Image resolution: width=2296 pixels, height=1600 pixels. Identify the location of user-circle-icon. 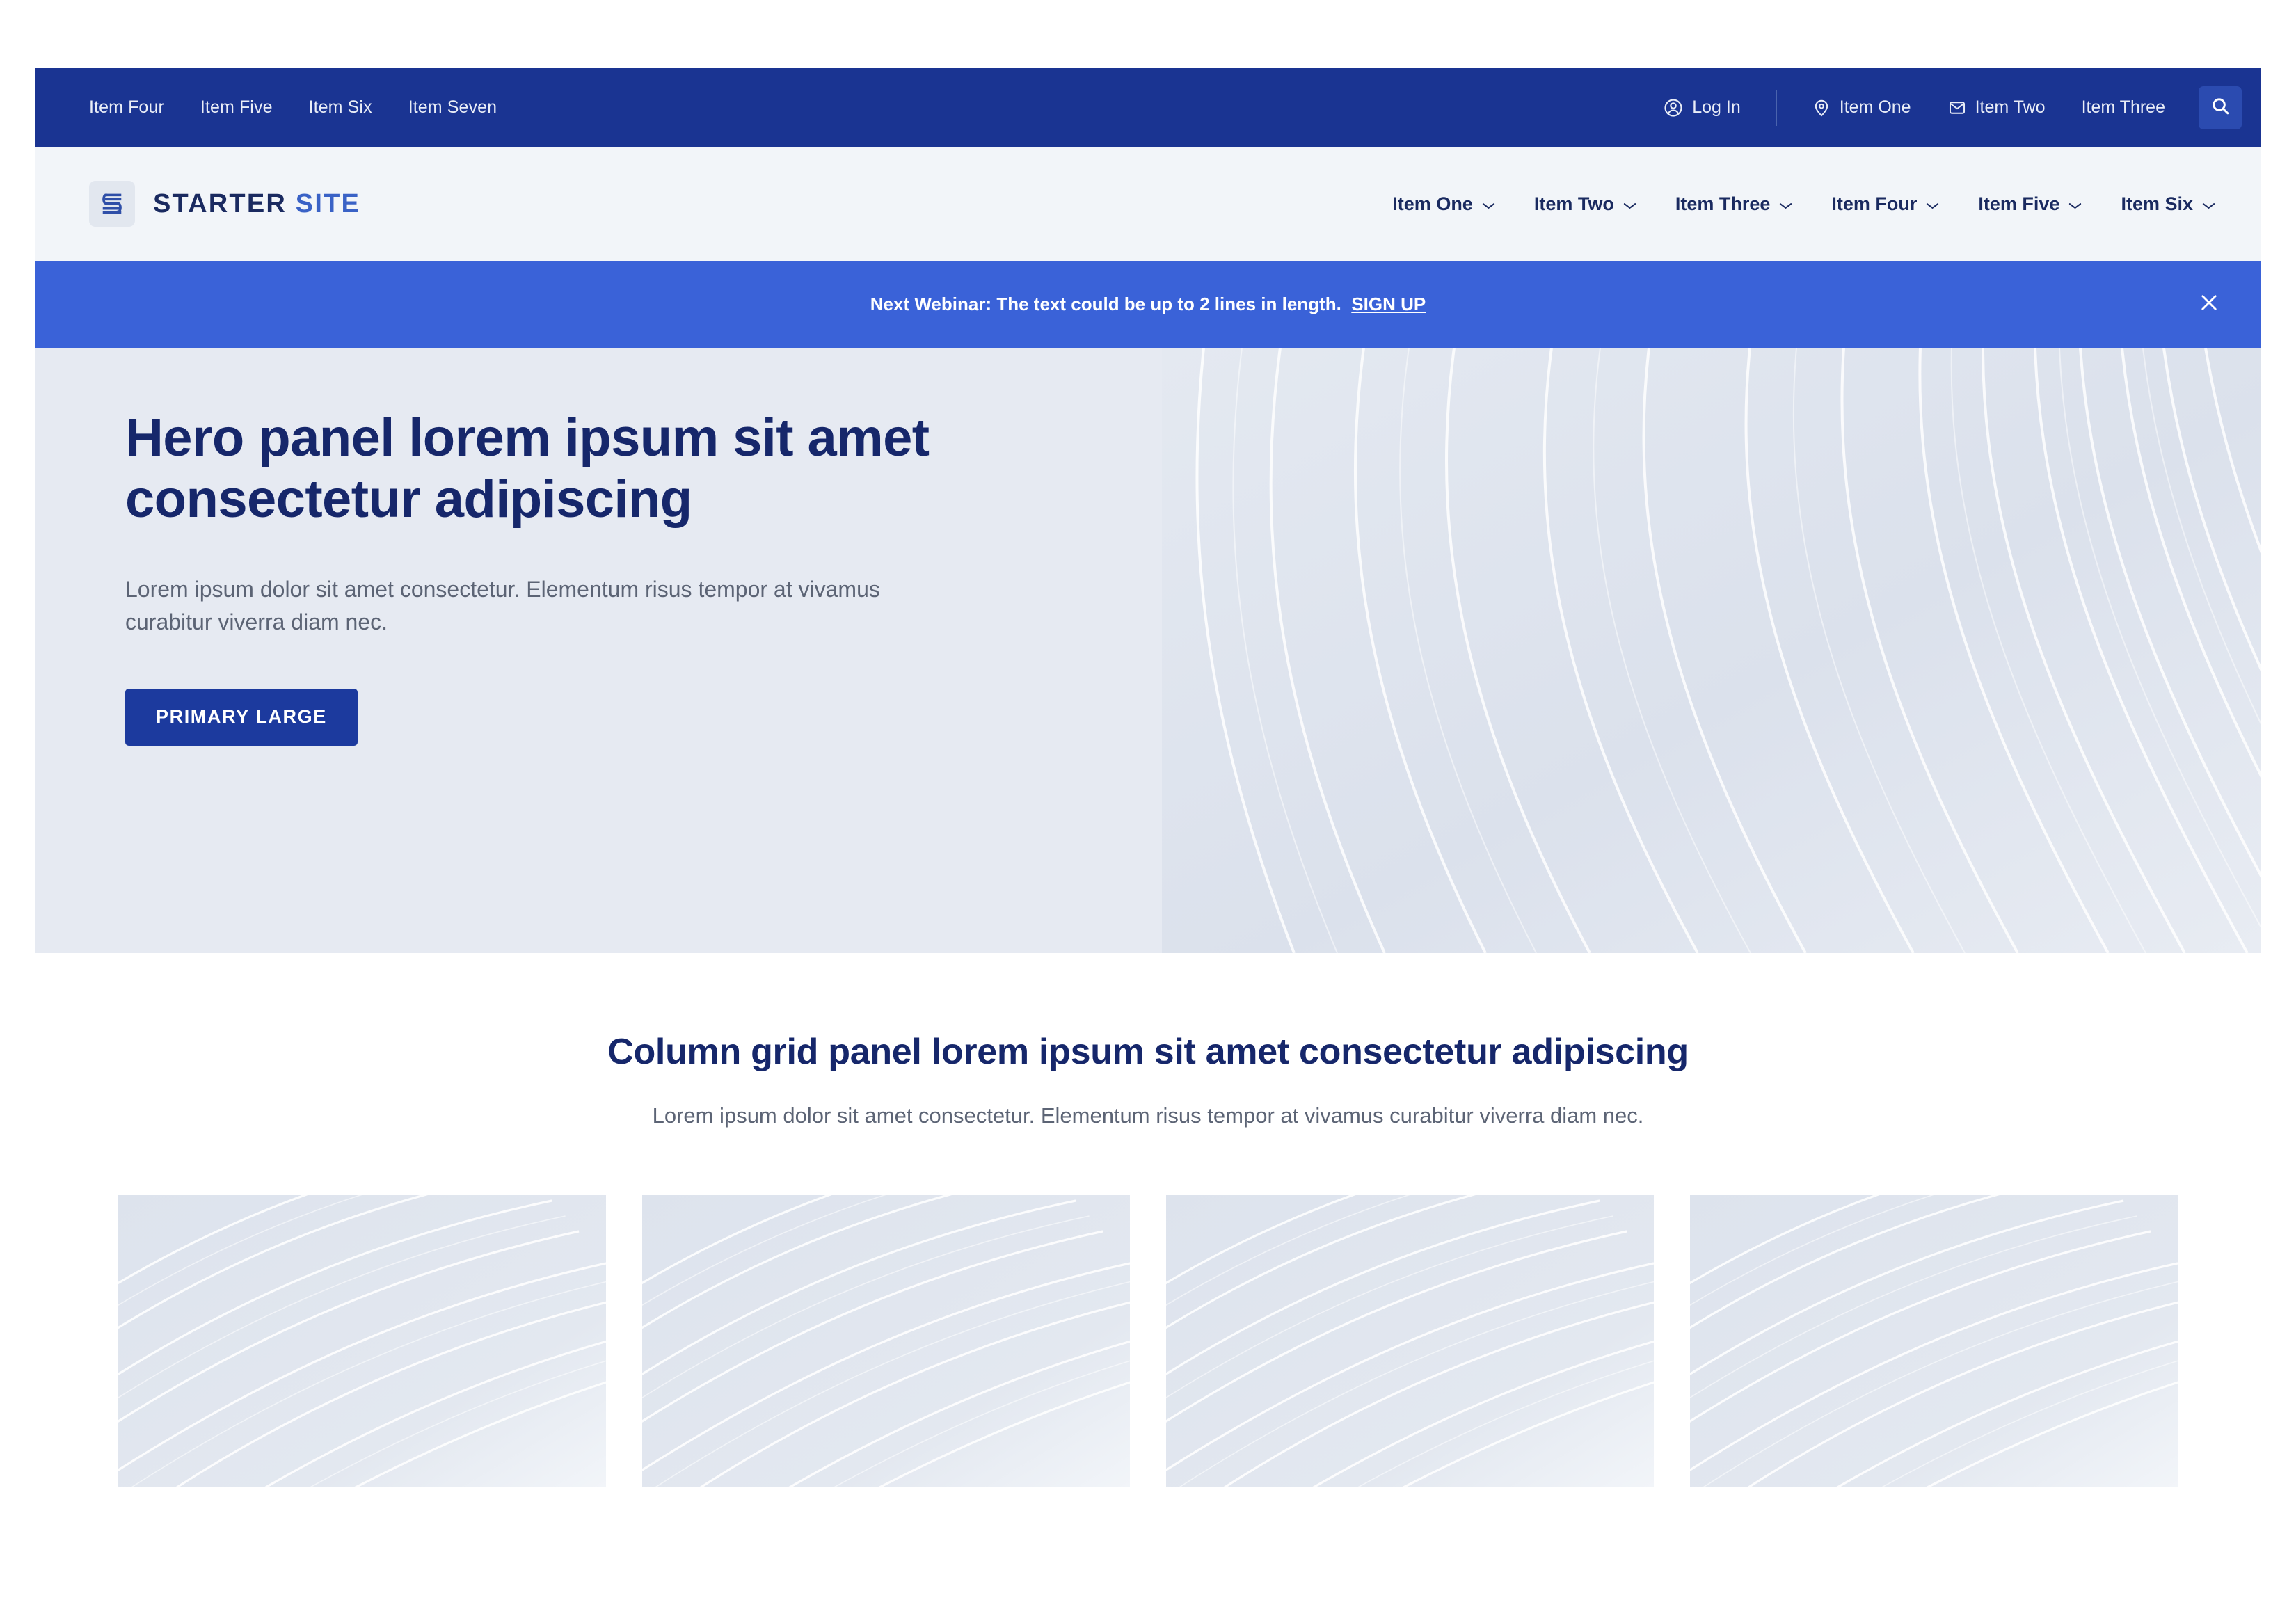
(1674, 107).